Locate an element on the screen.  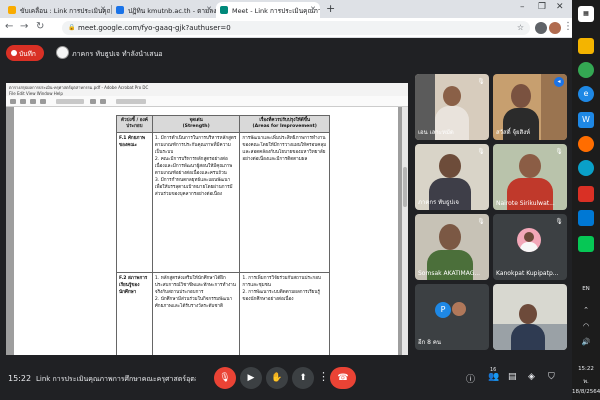
chat-icon: ▤ is located at coordinates (512, 377).